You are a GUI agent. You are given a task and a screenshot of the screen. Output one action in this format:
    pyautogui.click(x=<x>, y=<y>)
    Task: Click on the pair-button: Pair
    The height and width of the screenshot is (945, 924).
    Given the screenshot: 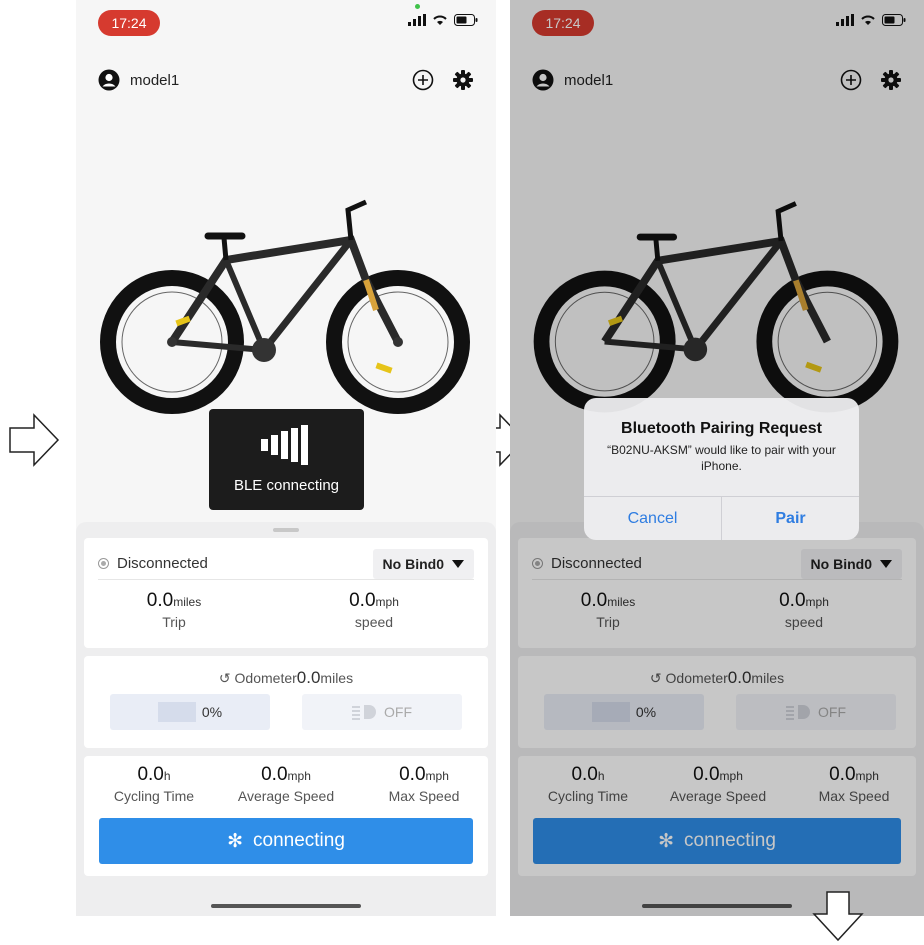 What is the action you would take?
    pyautogui.click(x=790, y=518)
    